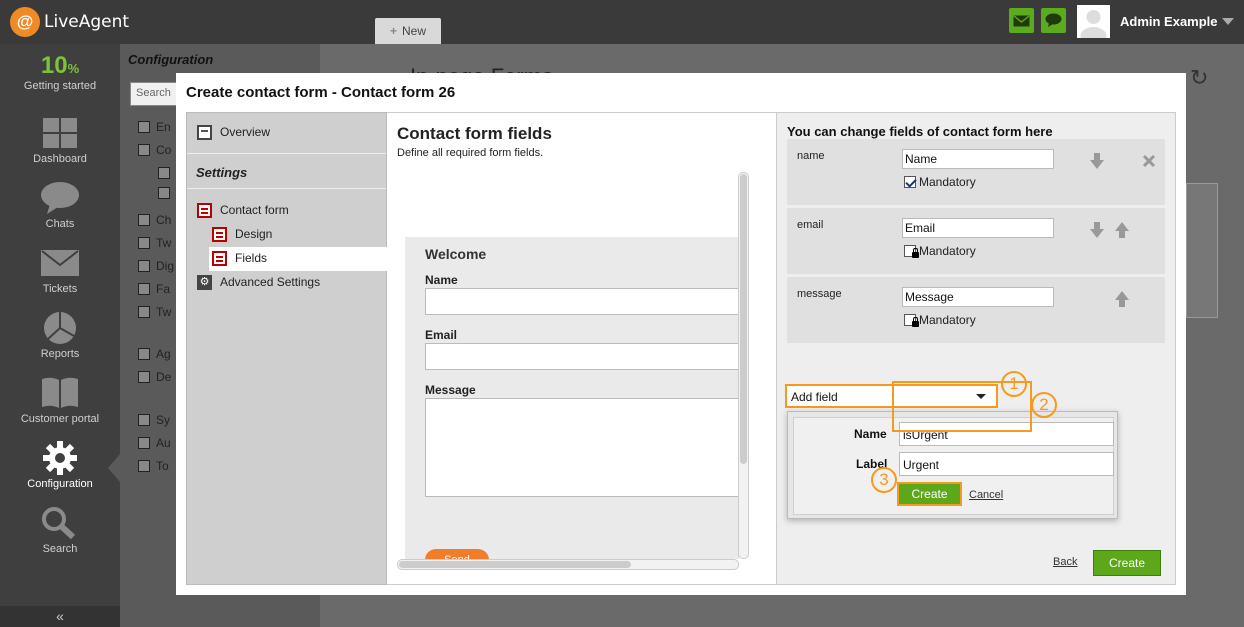 The image size is (1244, 627). What do you see at coordinates (144, 289) in the screenshot?
I see `facebook-icon` at bounding box center [144, 289].